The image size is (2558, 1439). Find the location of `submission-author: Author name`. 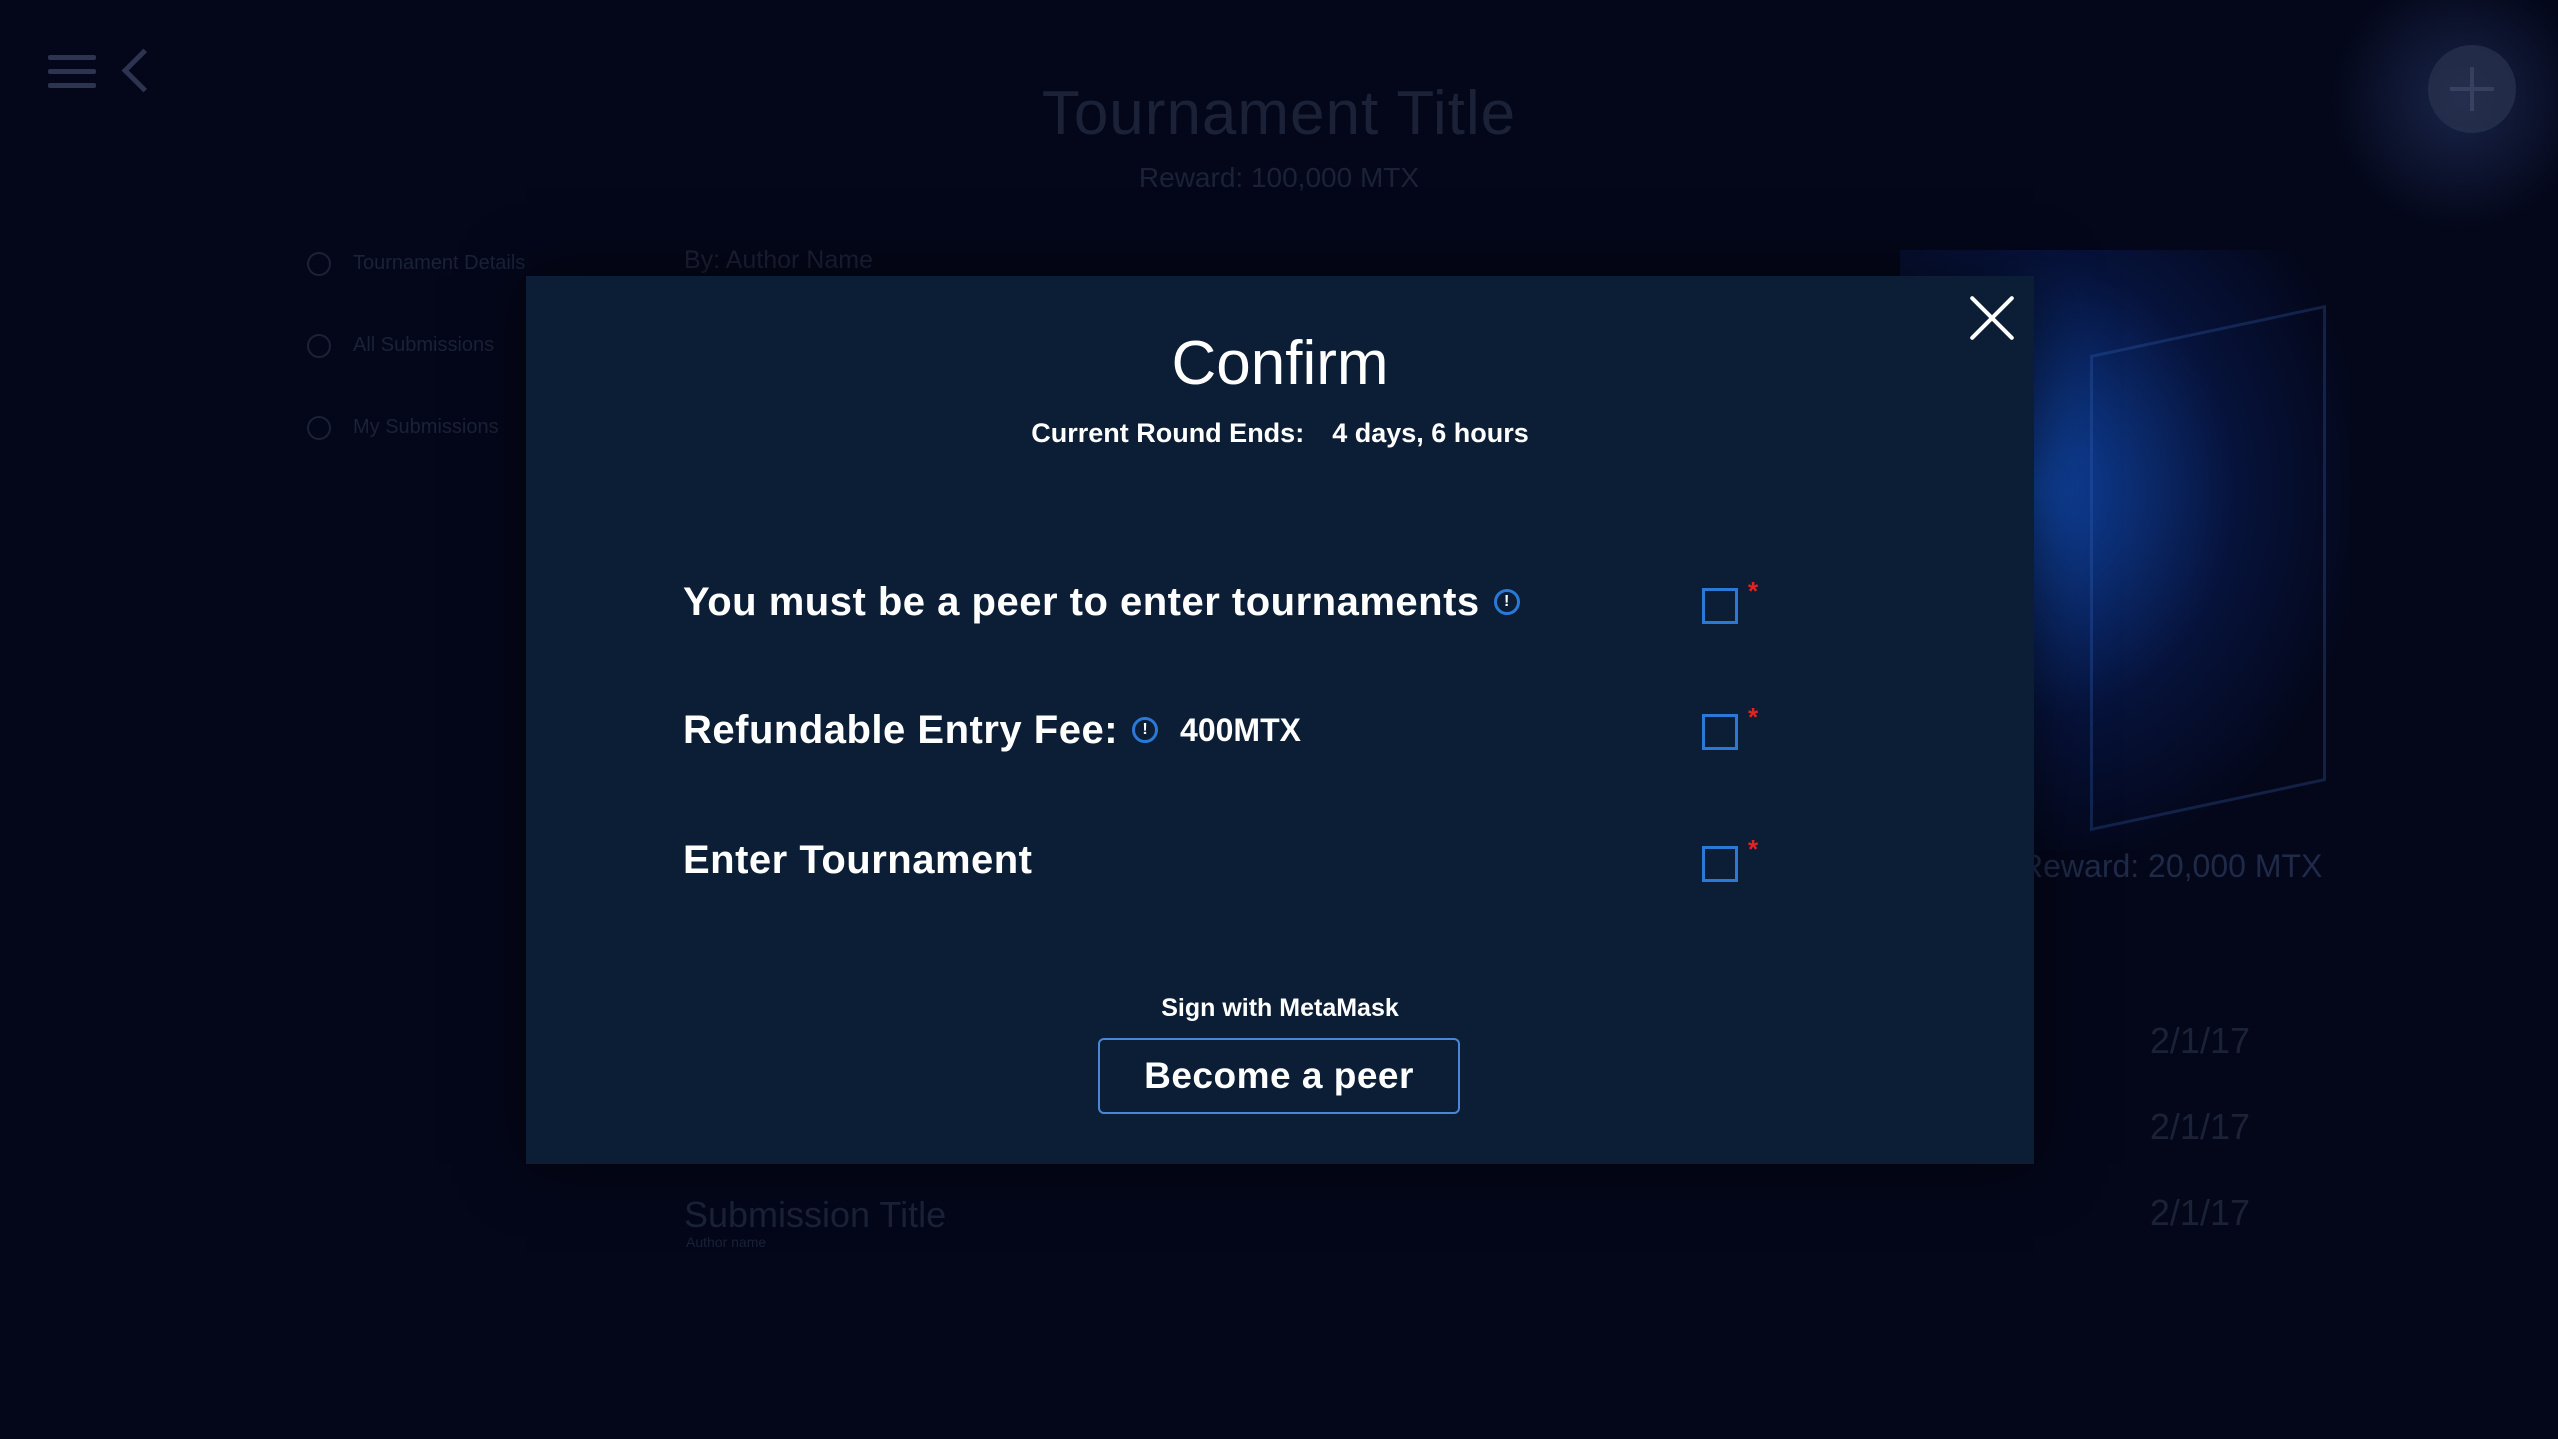

submission-author: Author name is located at coordinates (726, 1242).